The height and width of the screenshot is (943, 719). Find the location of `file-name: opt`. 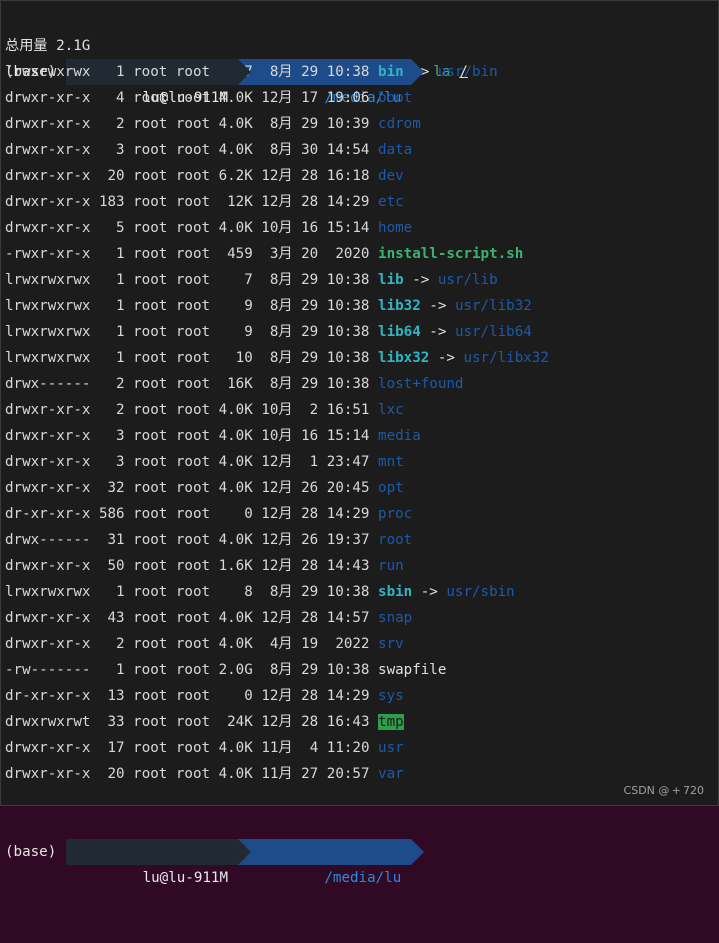

file-name: opt is located at coordinates (391, 488).